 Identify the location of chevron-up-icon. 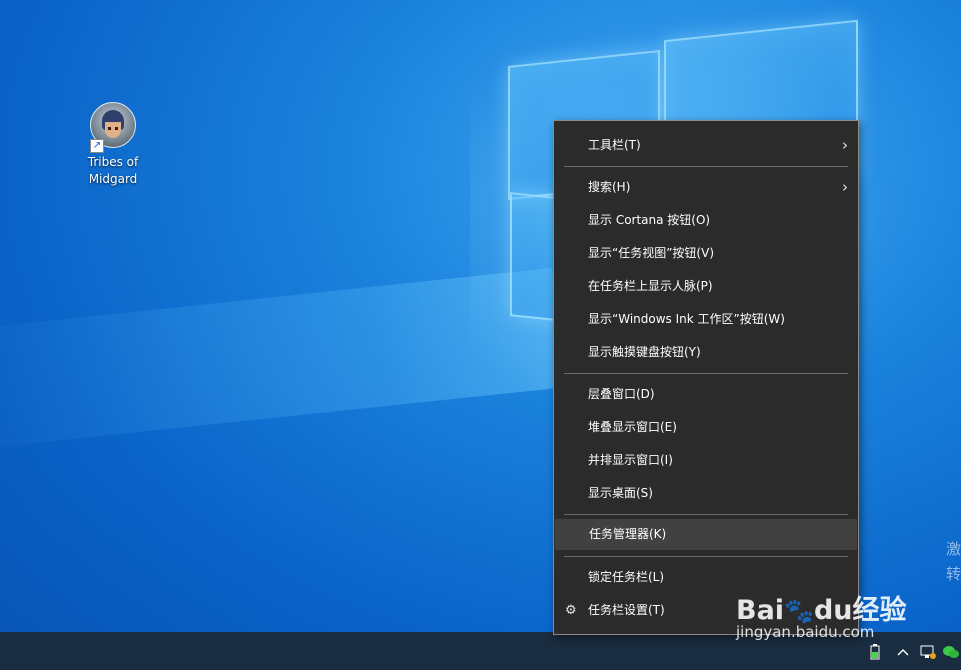
(903, 651).